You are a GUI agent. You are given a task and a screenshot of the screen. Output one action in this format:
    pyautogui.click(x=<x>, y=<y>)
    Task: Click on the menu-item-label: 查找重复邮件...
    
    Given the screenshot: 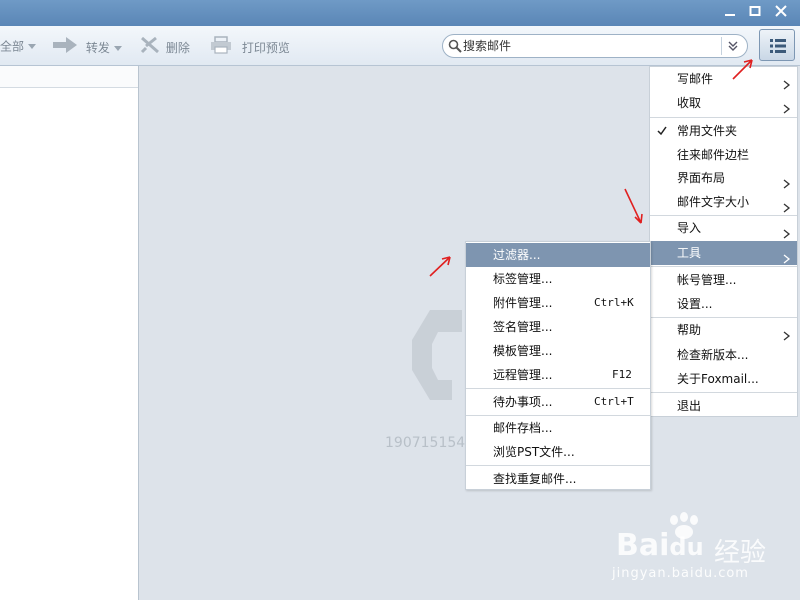 What is the action you would take?
    pyautogui.click(x=535, y=479)
    